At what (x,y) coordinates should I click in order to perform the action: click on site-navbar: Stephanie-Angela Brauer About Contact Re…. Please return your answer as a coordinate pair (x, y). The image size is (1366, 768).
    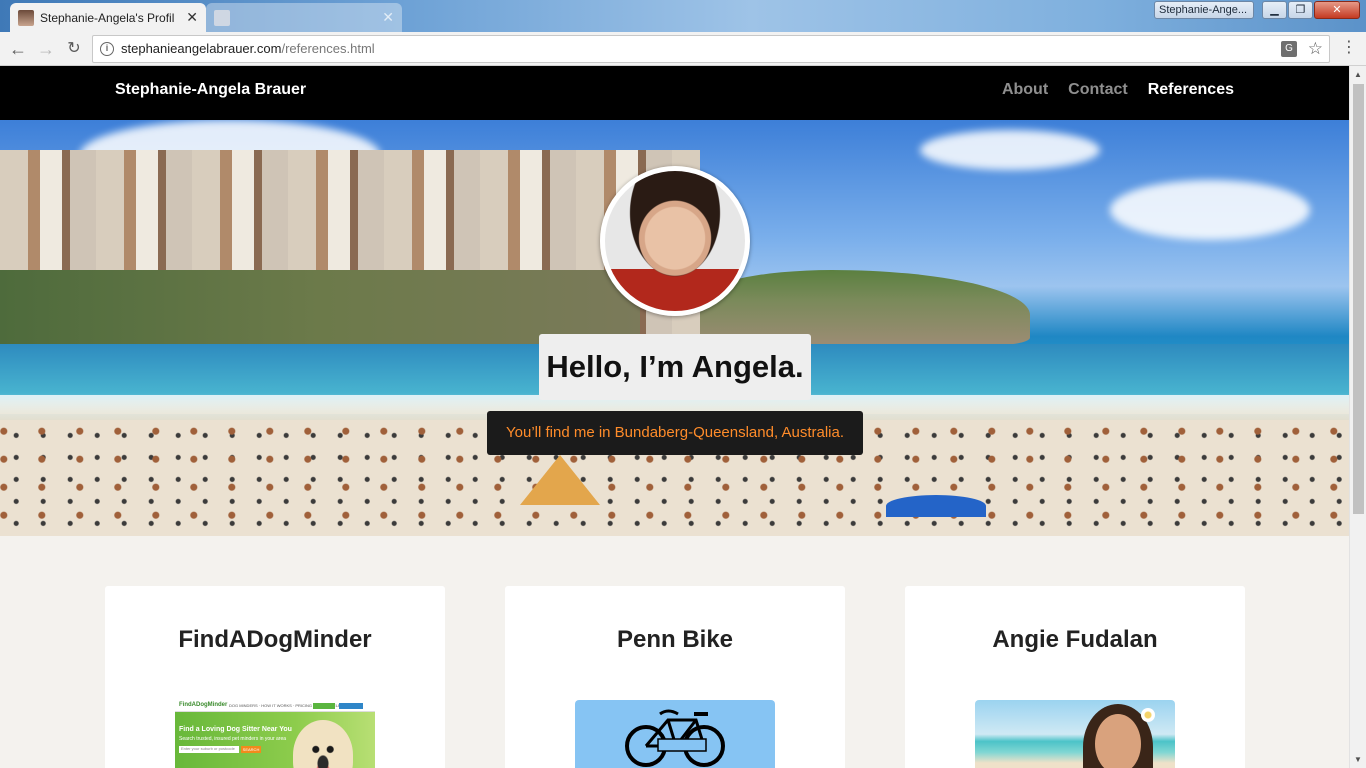
    Looking at the image, I should click on (674, 93).